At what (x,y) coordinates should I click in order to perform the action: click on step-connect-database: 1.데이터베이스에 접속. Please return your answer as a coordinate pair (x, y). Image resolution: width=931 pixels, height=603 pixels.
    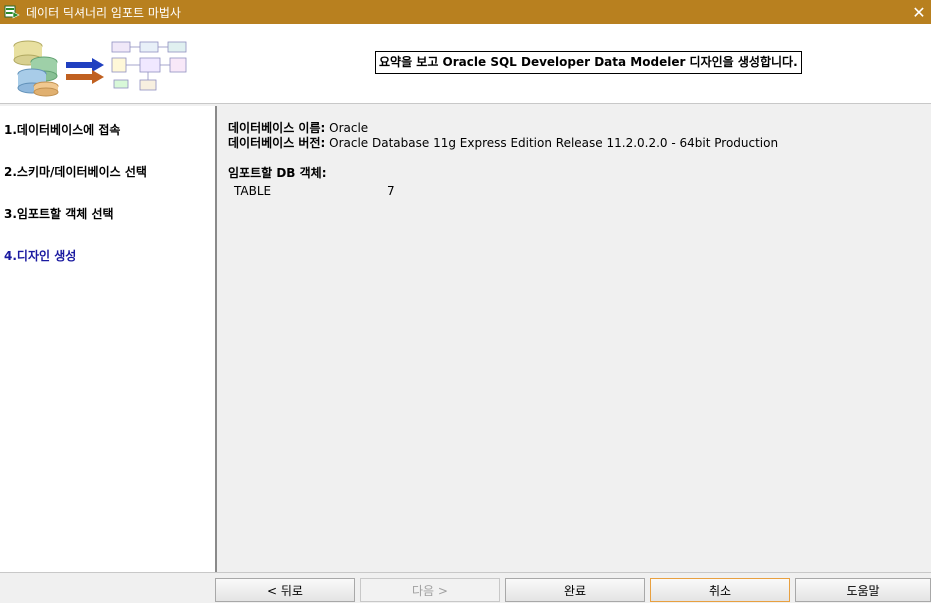
    Looking at the image, I should click on (62, 129).